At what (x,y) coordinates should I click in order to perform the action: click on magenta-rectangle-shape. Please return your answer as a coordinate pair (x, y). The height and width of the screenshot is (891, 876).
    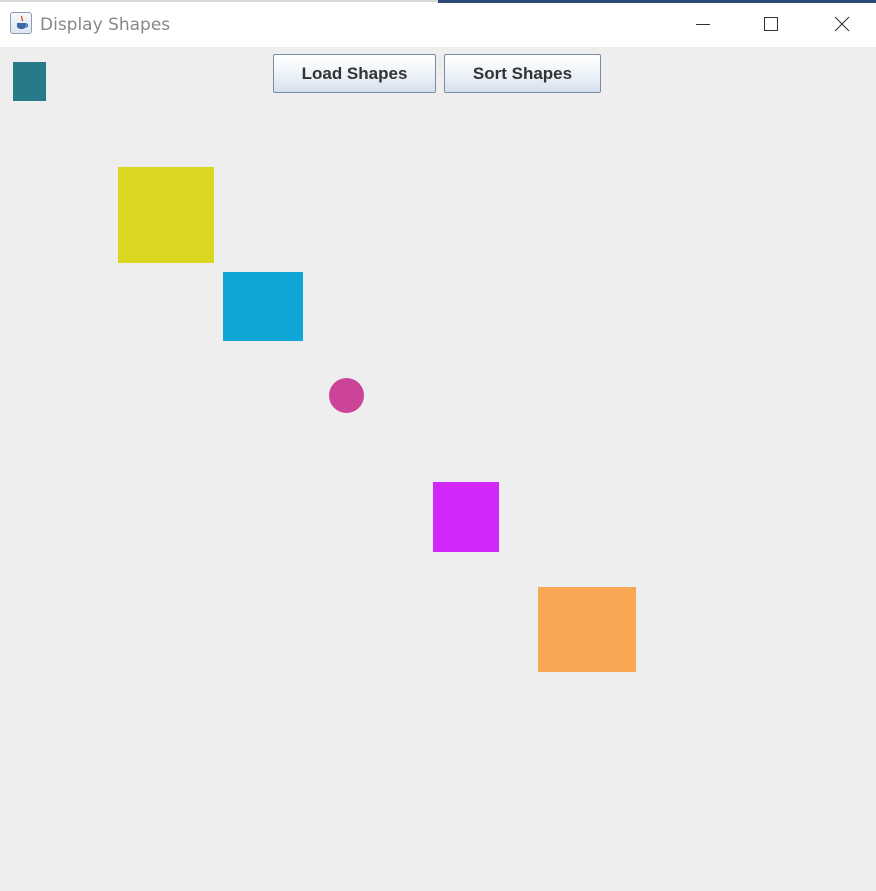
    Looking at the image, I should click on (466, 517).